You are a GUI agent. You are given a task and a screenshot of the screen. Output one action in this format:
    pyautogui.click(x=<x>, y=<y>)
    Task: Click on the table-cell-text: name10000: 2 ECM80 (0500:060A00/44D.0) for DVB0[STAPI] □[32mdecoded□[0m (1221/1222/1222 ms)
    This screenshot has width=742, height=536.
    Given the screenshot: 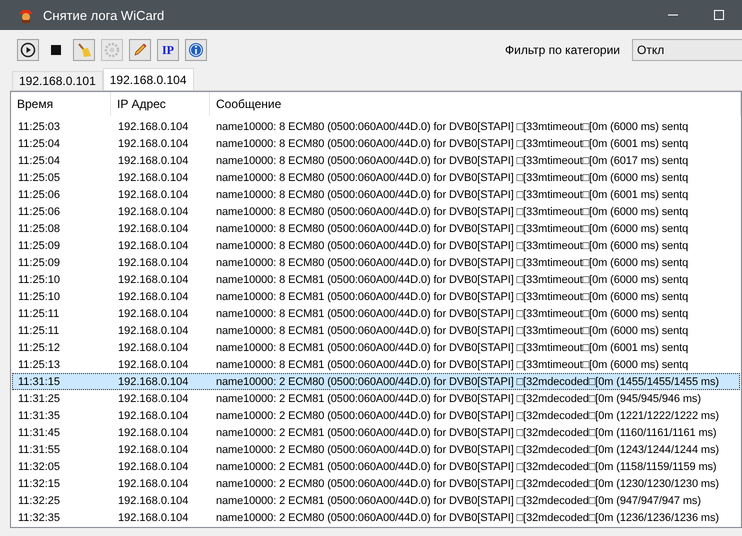 What is the action you would take?
    pyautogui.click(x=467, y=416)
    